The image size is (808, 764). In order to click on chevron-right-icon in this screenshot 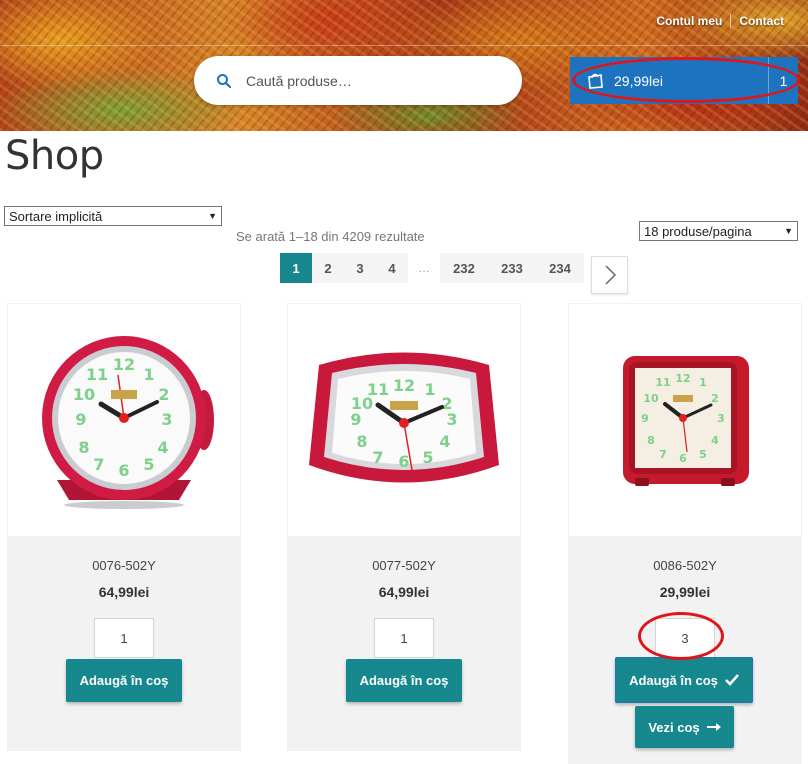, I will do `click(610, 275)`.